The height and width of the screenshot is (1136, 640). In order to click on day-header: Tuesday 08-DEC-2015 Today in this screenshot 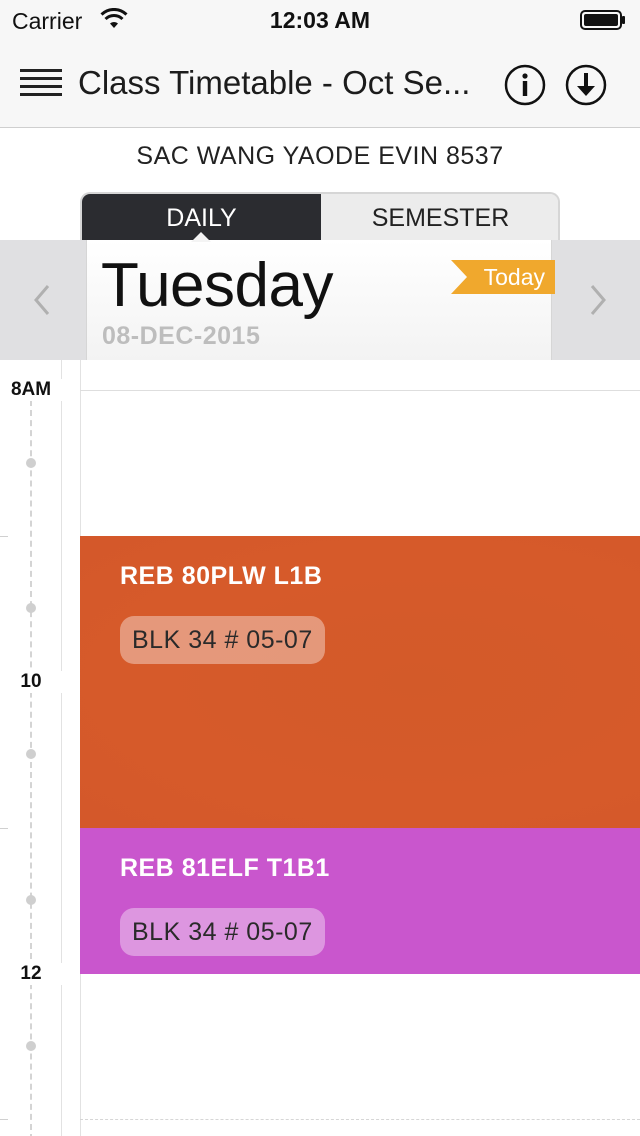, I will do `click(320, 300)`.